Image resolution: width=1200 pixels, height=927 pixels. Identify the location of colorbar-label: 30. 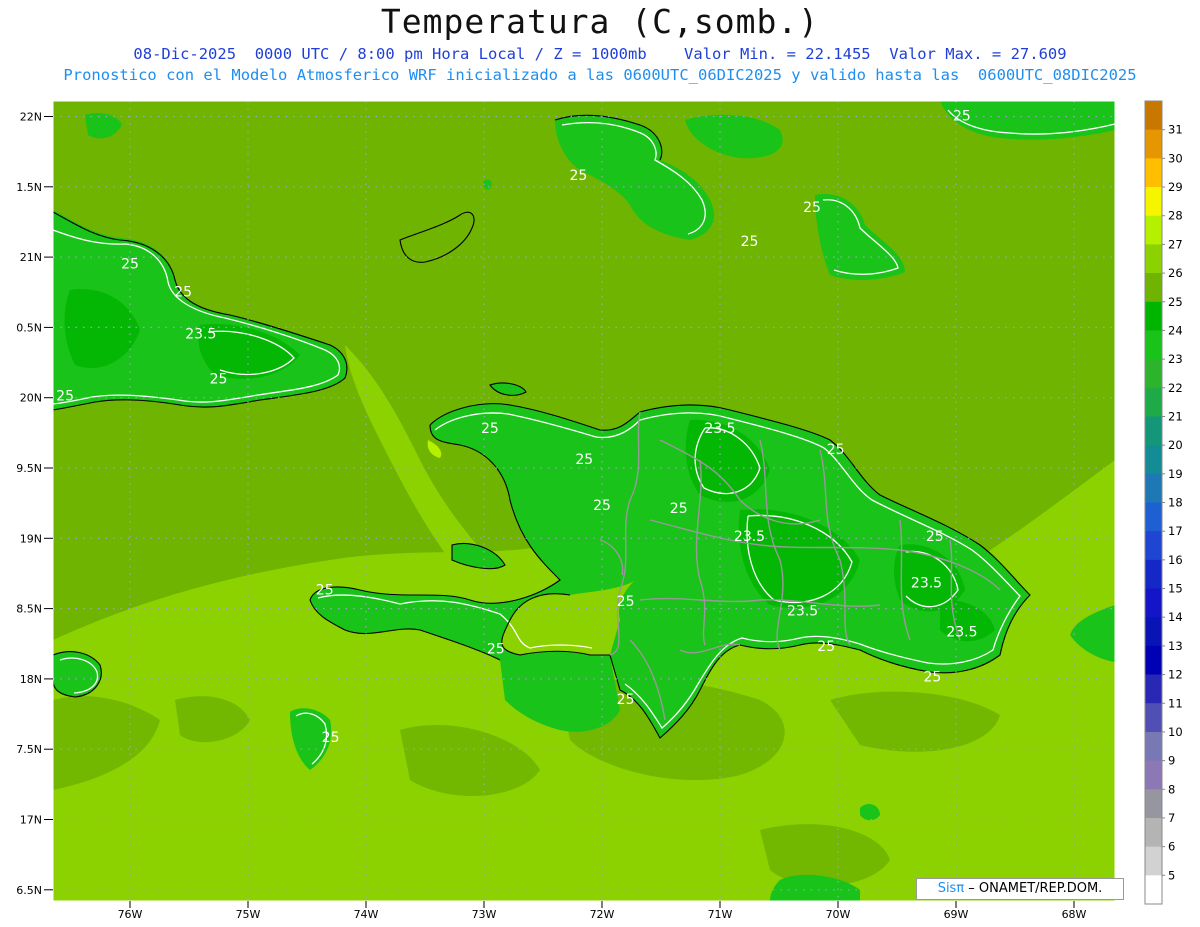
(1175, 158).